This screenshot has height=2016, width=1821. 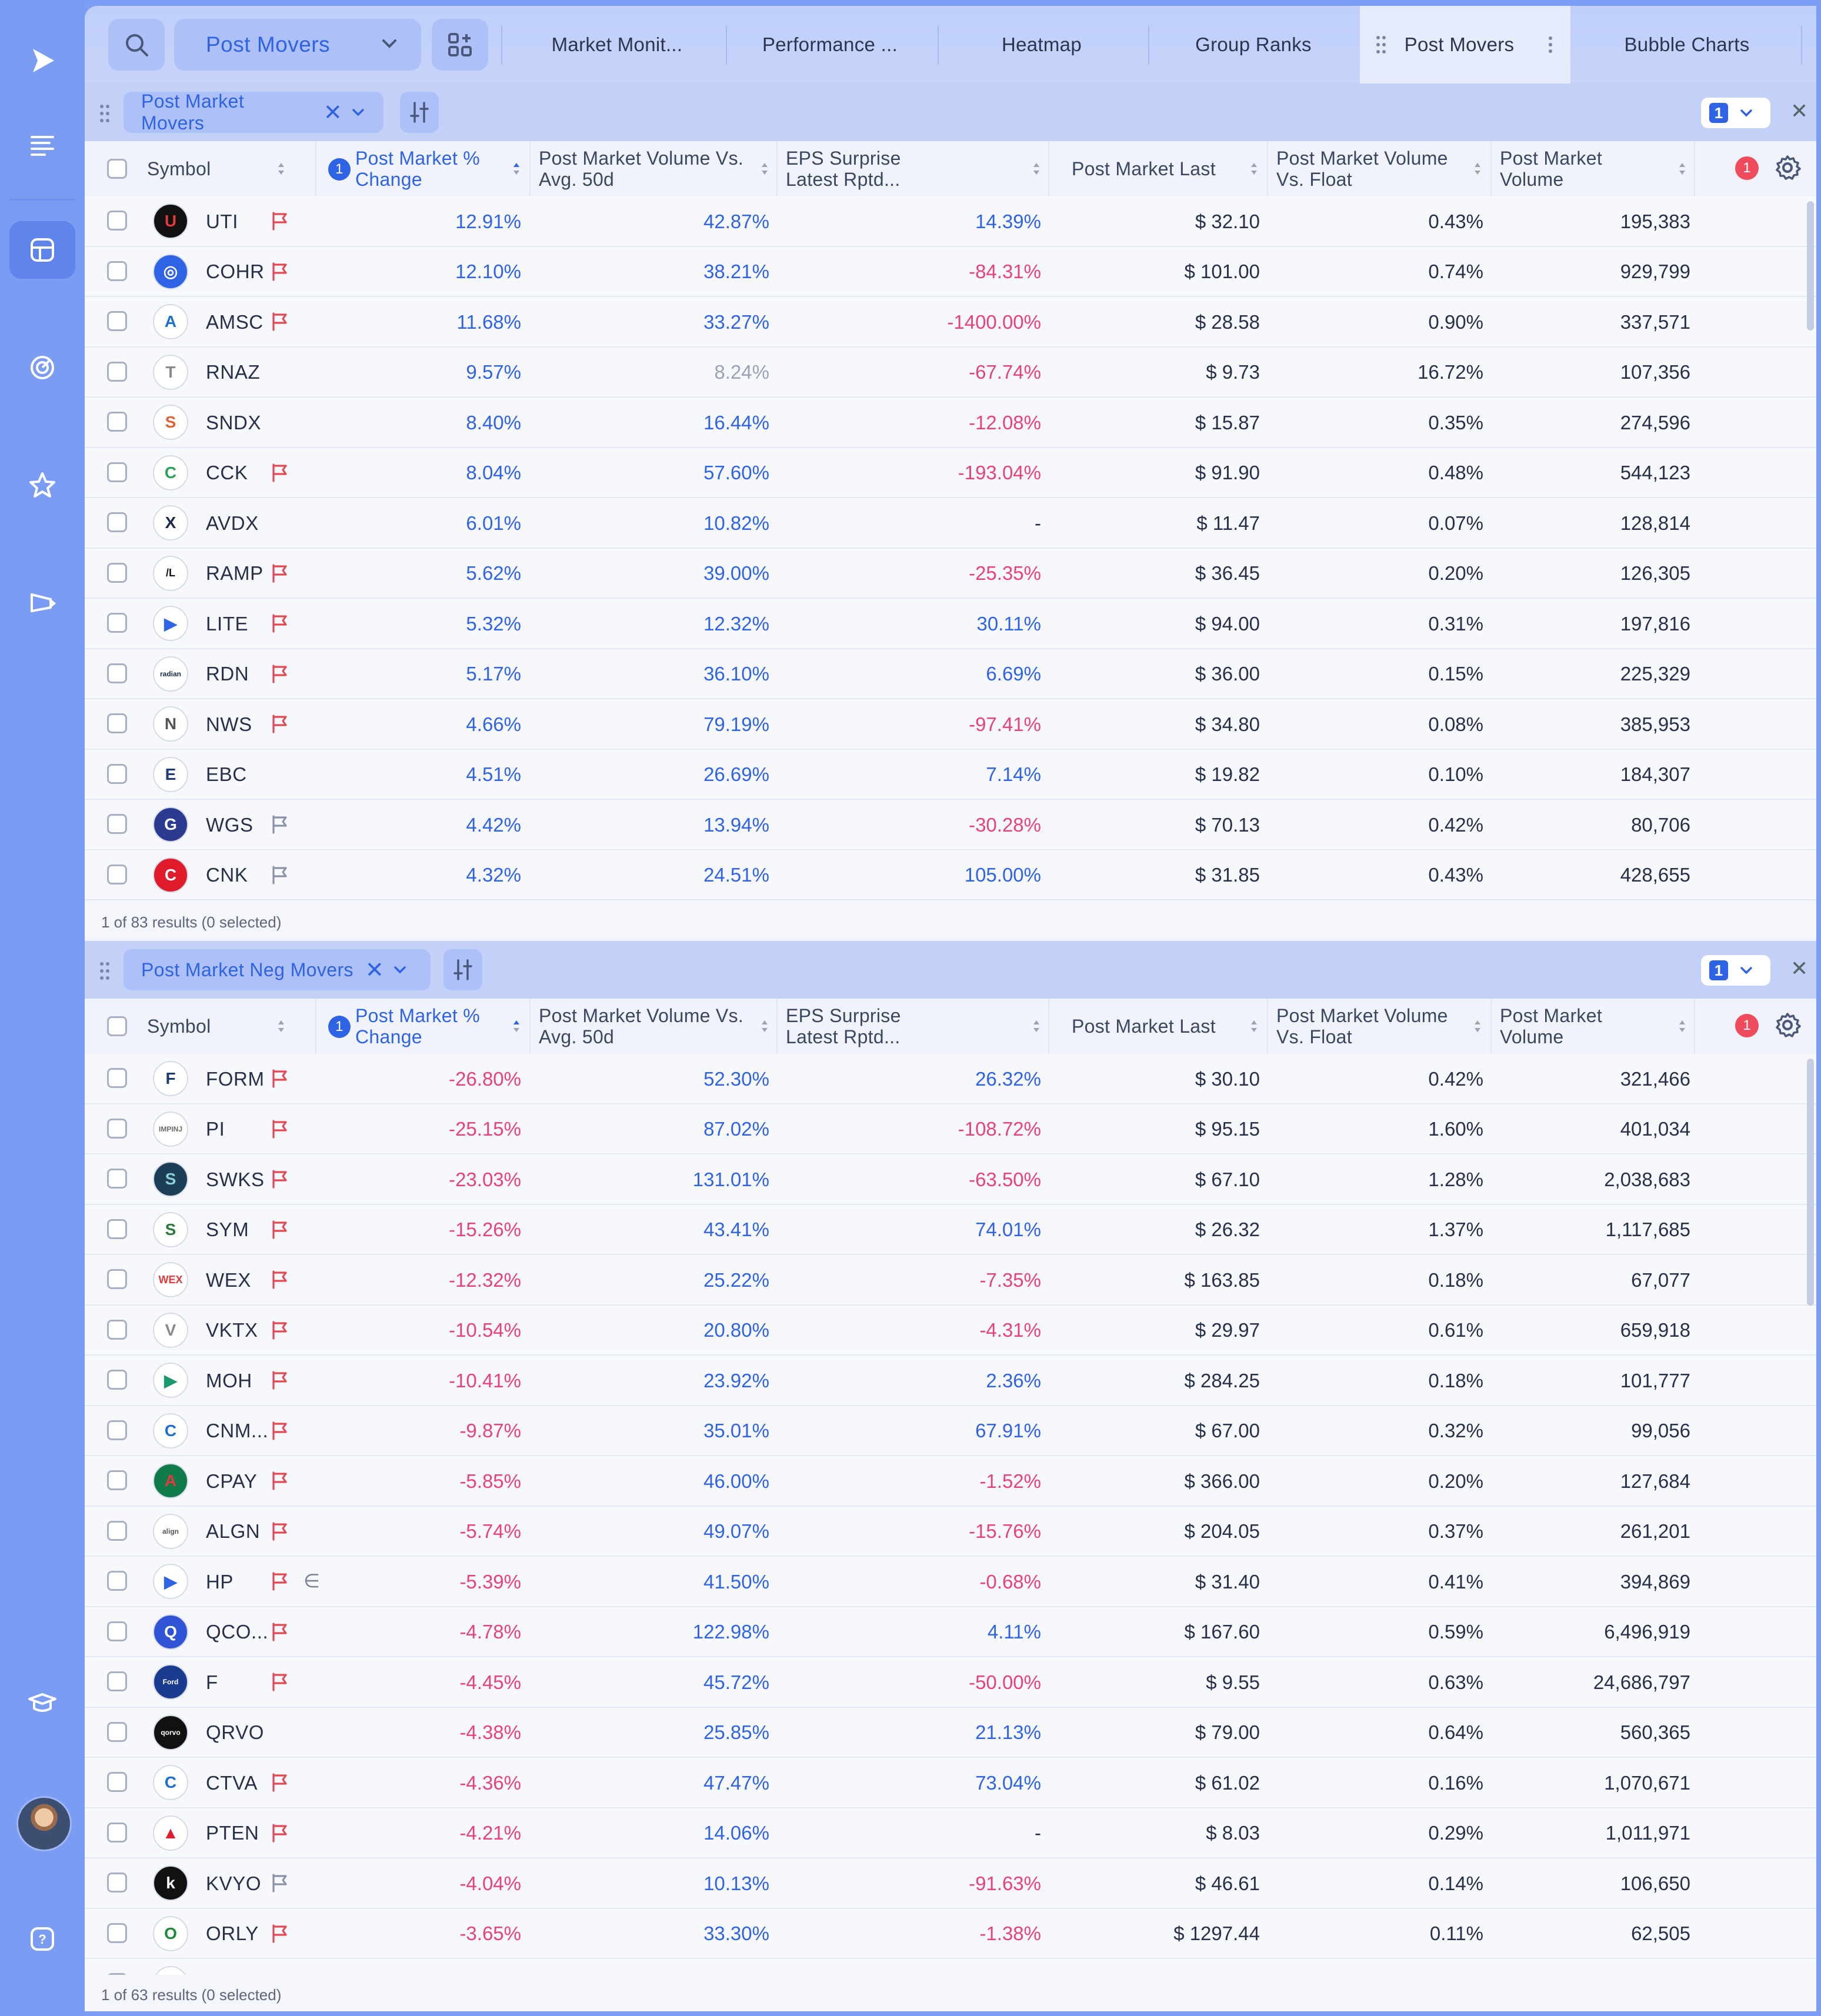 What do you see at coordinates (950, 523) in the screenshot?
I see `table-row: X AVDX 6.01% 10.82% - $ 11.47 0.07% 128,814` at bounding box center [950, 523].